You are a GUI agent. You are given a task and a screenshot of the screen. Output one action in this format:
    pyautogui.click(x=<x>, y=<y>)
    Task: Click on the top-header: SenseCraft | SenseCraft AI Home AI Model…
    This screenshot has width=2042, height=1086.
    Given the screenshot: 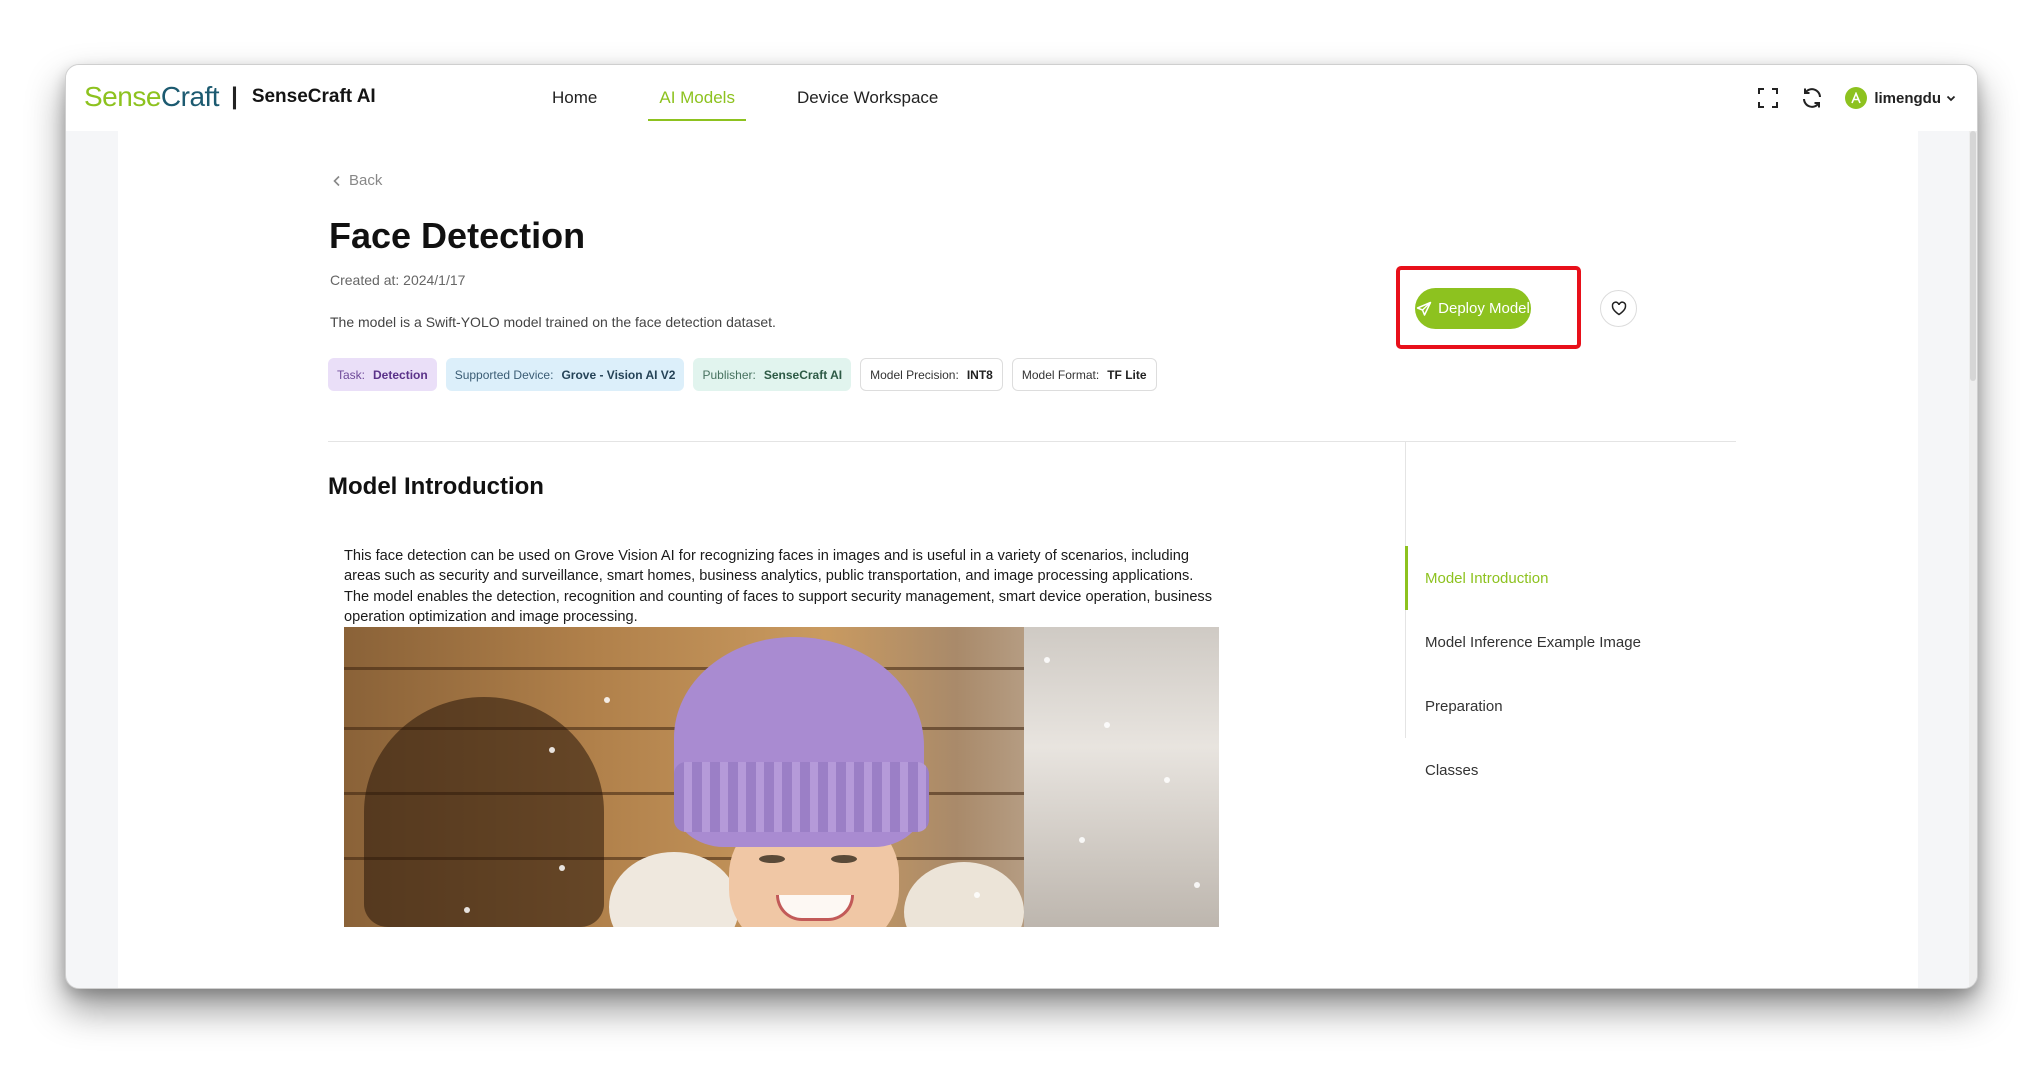 What is the action you would take?
    pyautogui.click(x=1021, y=98)
    